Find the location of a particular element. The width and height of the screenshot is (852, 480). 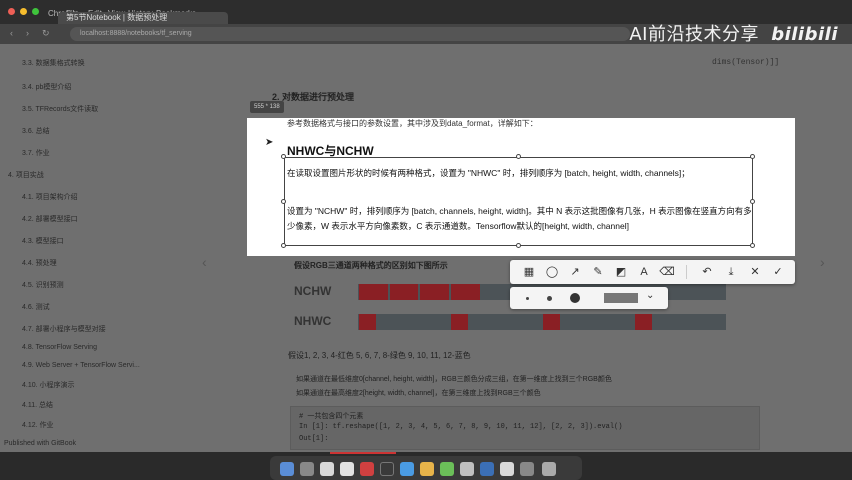

toc-item: 3.4. pb模型介绍 is located at coordinates (46, 87).